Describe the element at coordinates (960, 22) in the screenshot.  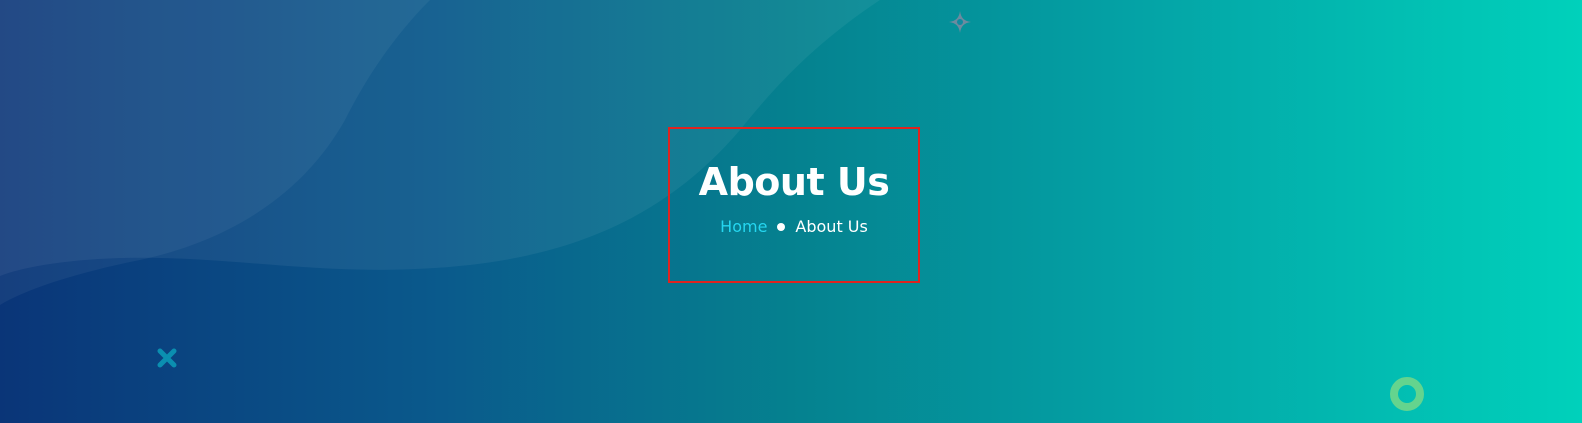
I see `sparkle-star-icon` at that location.